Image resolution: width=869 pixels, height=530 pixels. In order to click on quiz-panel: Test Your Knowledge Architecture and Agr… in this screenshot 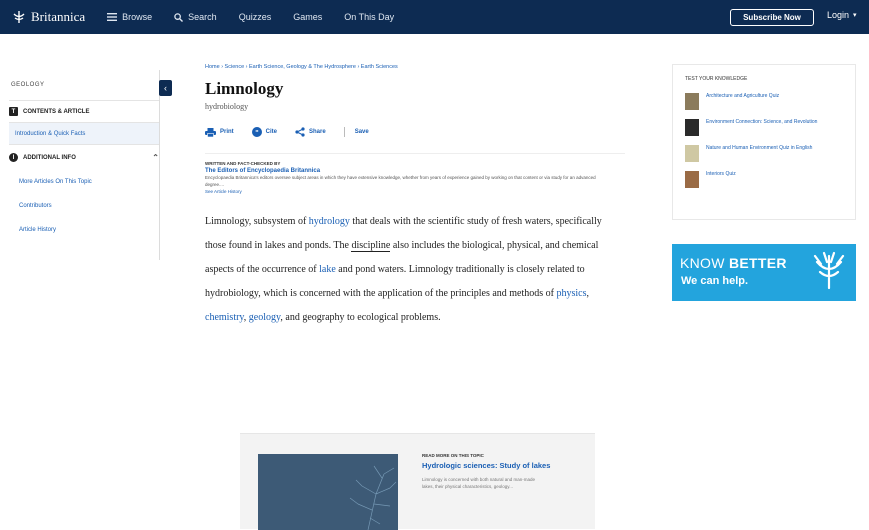, I will do `click(764, 142)`.